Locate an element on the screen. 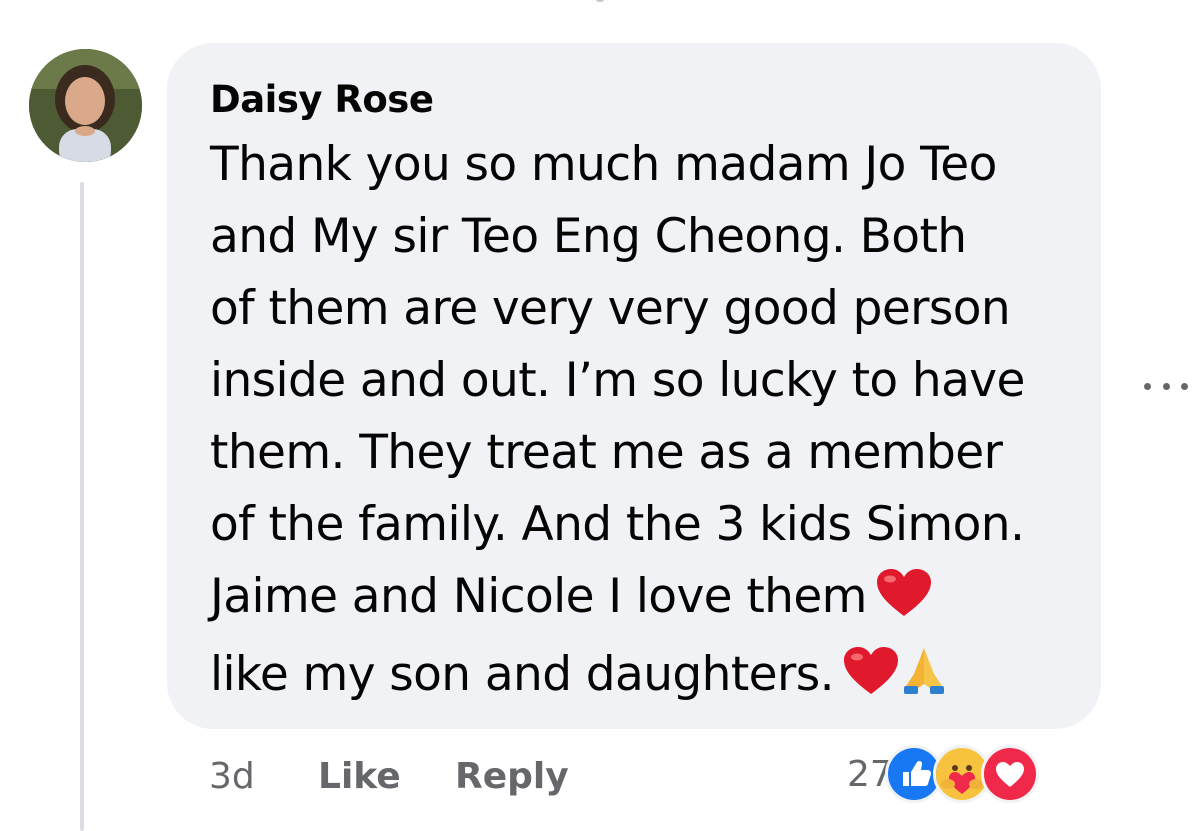 This screenshot has height=831, width=1200. more-options-button is located at coordinates (1166, 386).